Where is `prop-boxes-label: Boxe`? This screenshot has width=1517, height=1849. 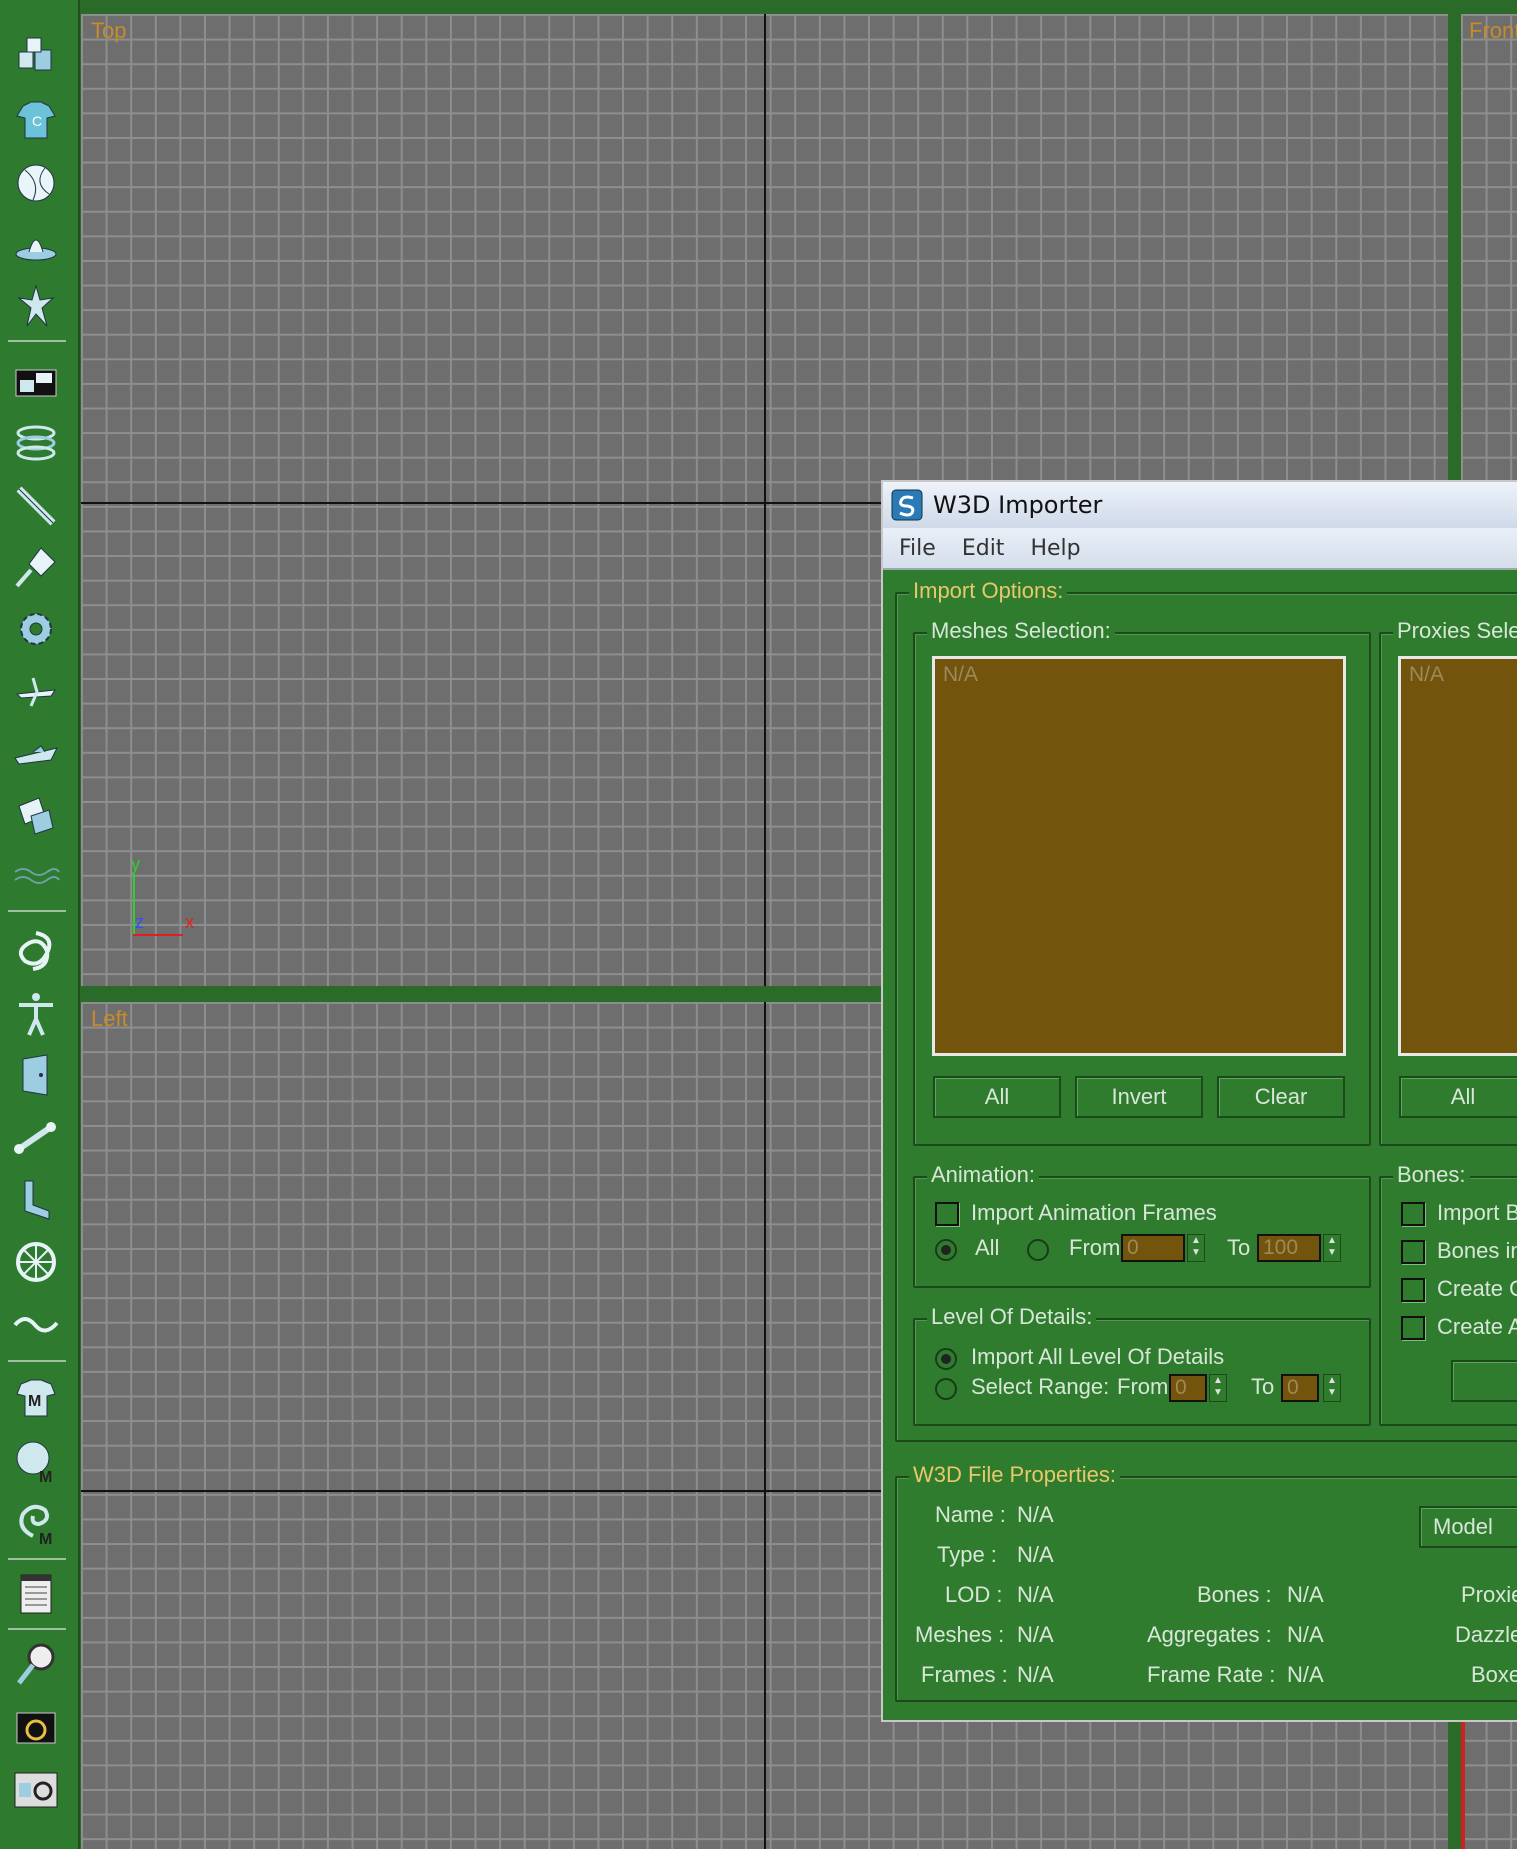 prop-boxes-label: Boxe is located at coordinates (1494, 1674).